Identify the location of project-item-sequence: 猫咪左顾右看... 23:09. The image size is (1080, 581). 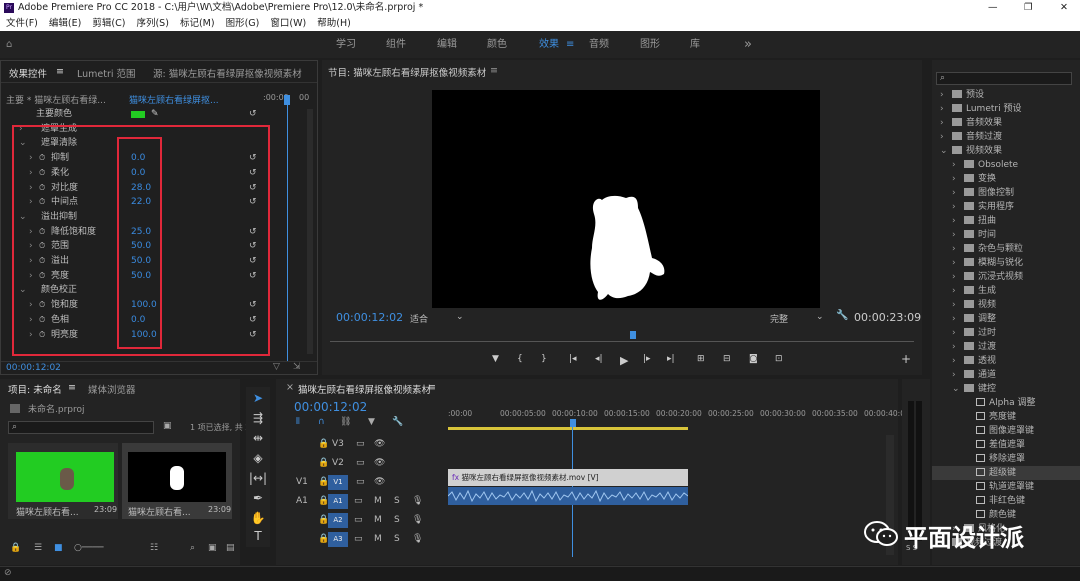
(177, 481).